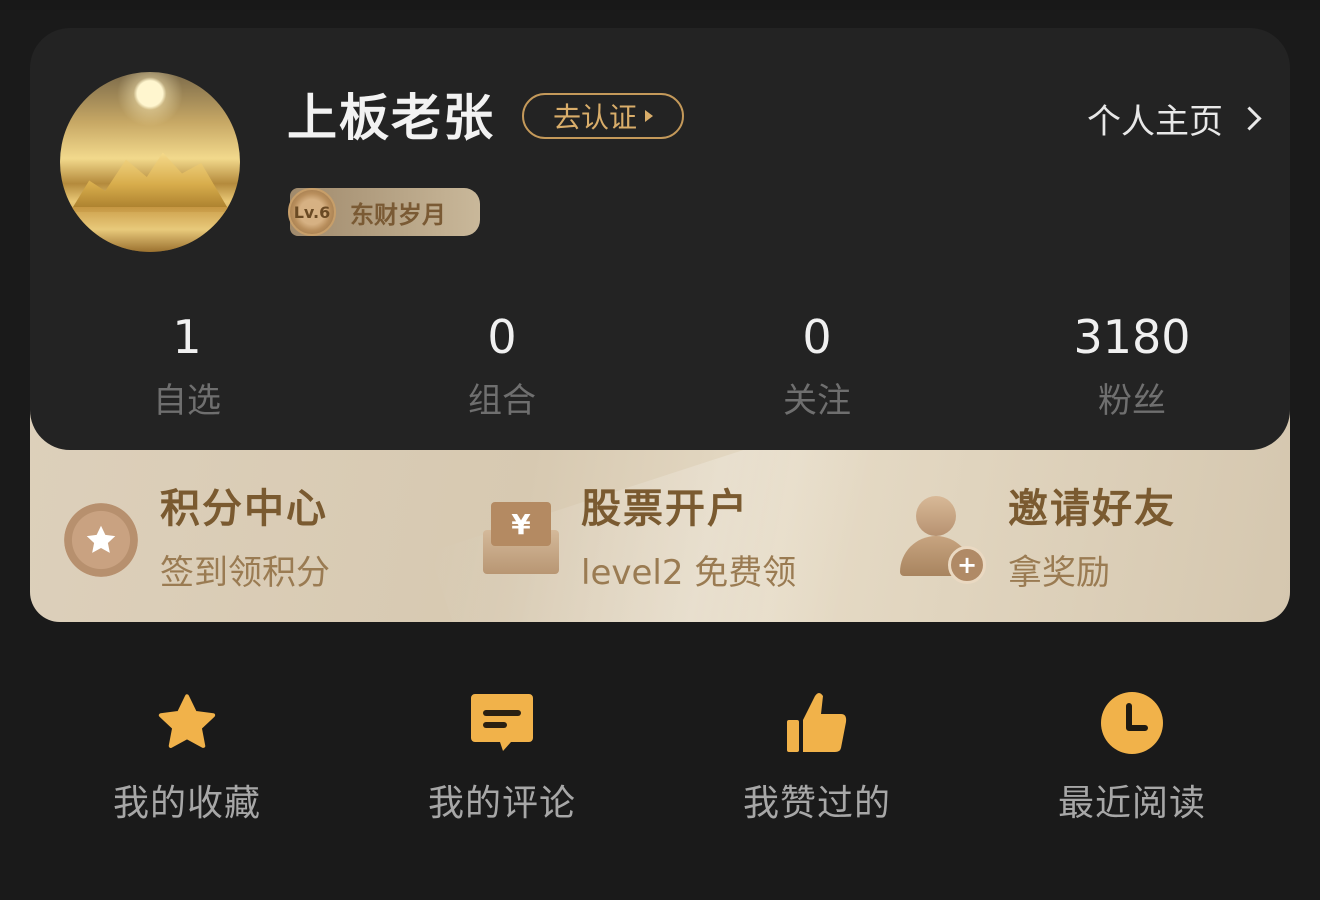 Image resolution: width=1320 pixels, height=900 pixels. Describe the element at coordinates (502, 401) in the screenshot. I see `stat-label: 组合` at that location.